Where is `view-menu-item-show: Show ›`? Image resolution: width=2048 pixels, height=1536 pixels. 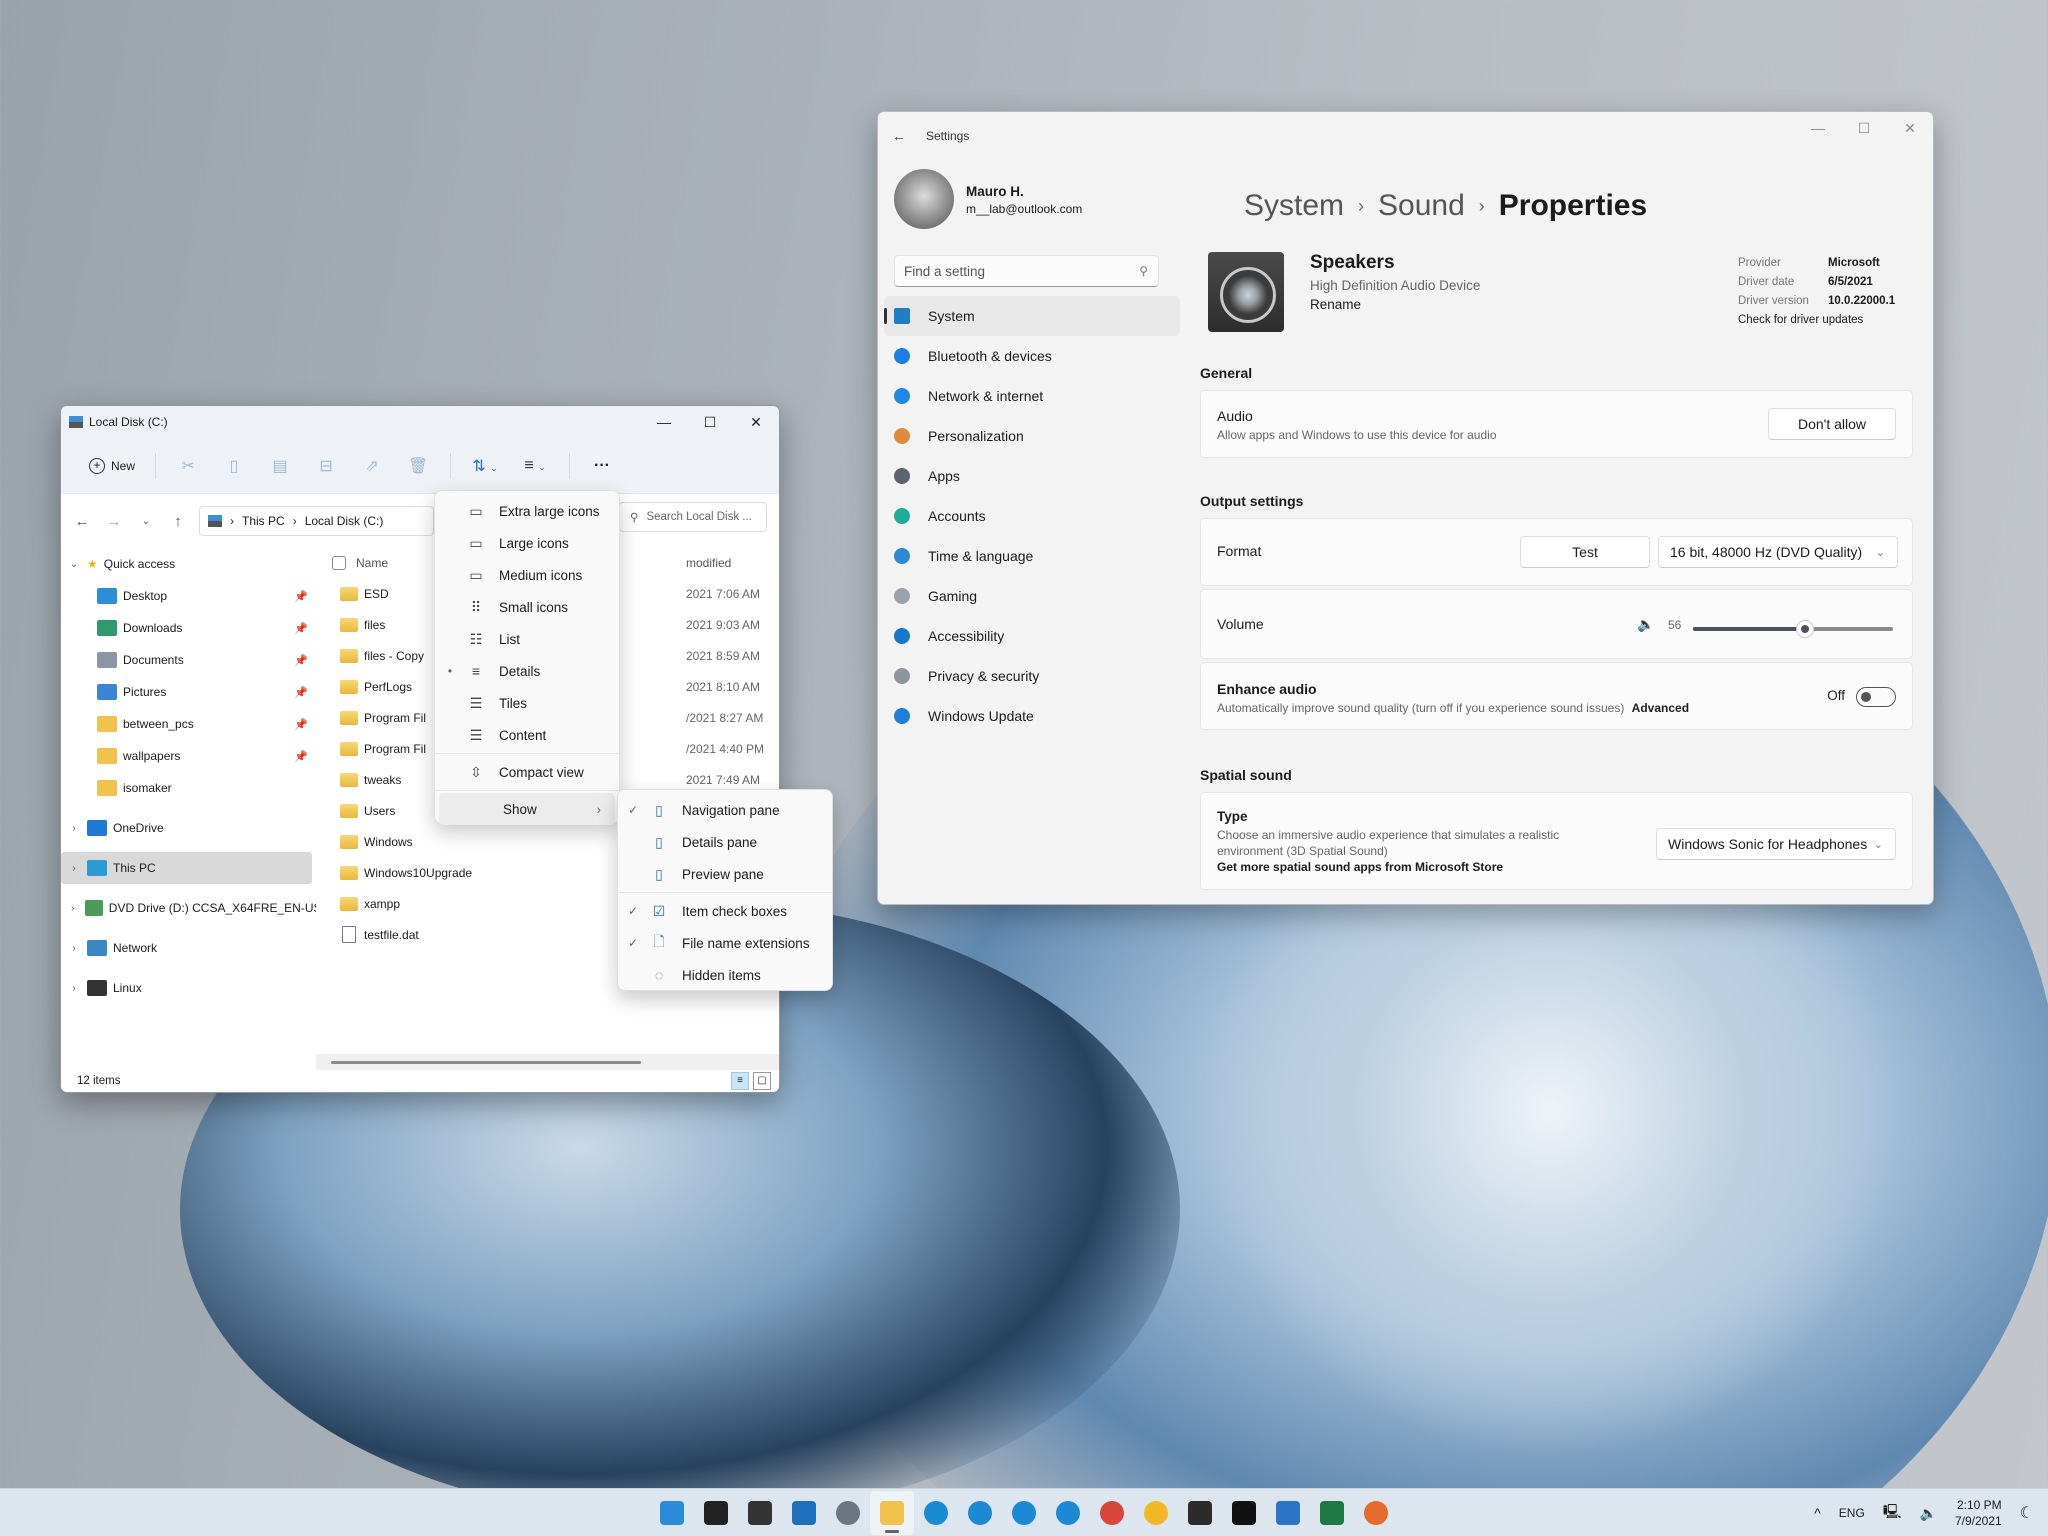 view-menu-item-show: Show › is located at coordinates (527, 809).